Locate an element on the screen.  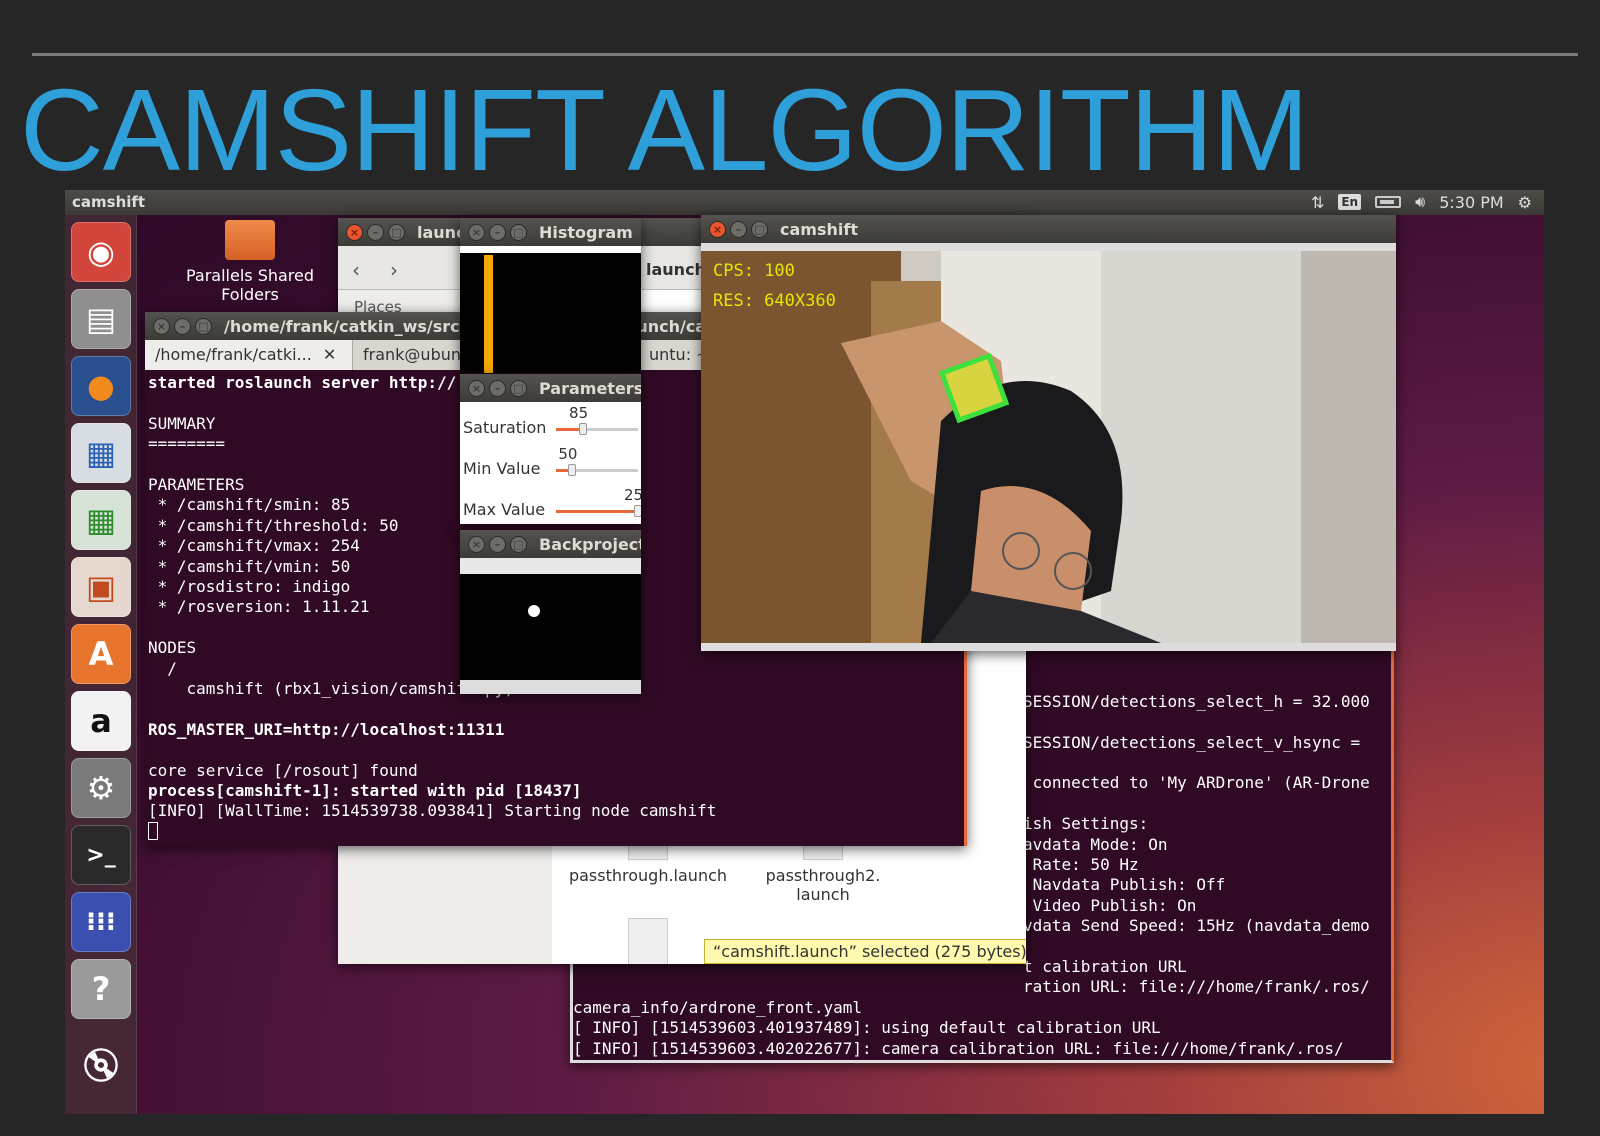
network-icon: ⇅ is located at coordinates (1317, 202).